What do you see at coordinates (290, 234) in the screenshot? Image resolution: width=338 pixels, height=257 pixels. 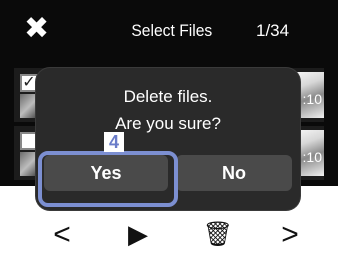 I see `next-button: >` at bounding box center [290, 234].